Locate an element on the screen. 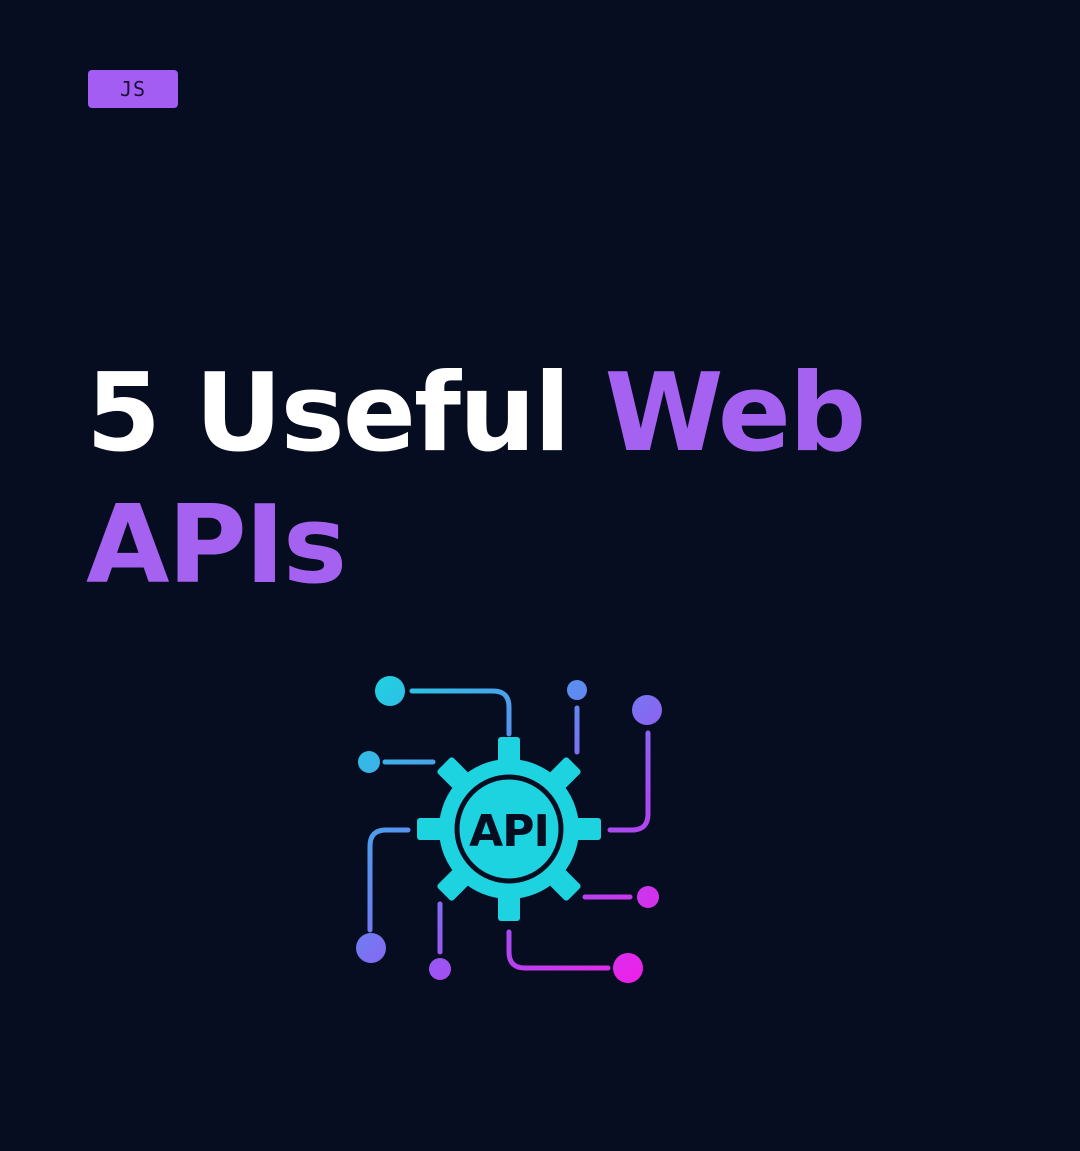  api-gear-icon: API is located at coordinates (509, 829).